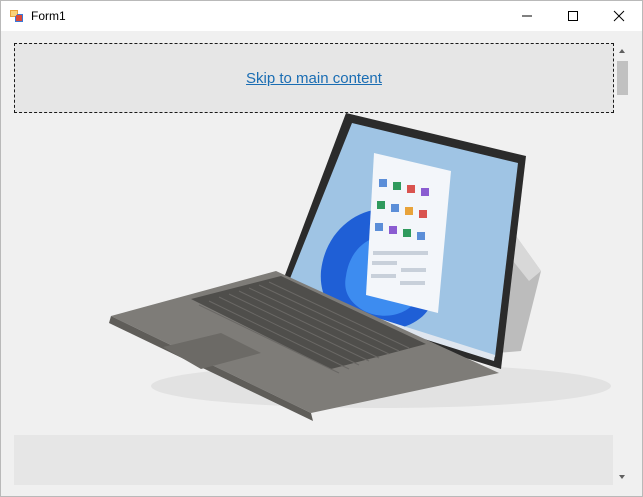 The width and height of the screenshot is (643, 497). I want to click on app-icon, so click(16, 16).